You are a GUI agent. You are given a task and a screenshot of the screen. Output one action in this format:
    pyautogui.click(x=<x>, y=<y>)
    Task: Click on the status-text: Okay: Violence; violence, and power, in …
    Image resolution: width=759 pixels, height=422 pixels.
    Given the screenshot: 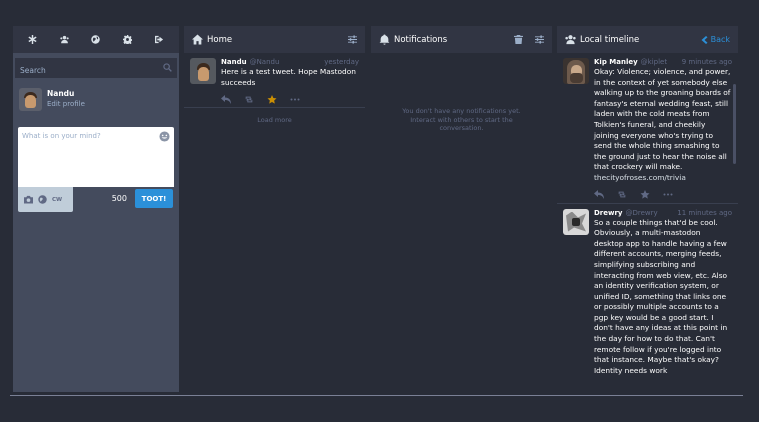 What is the action you would take?
    pyautogui.click(x=662, y=119)
    